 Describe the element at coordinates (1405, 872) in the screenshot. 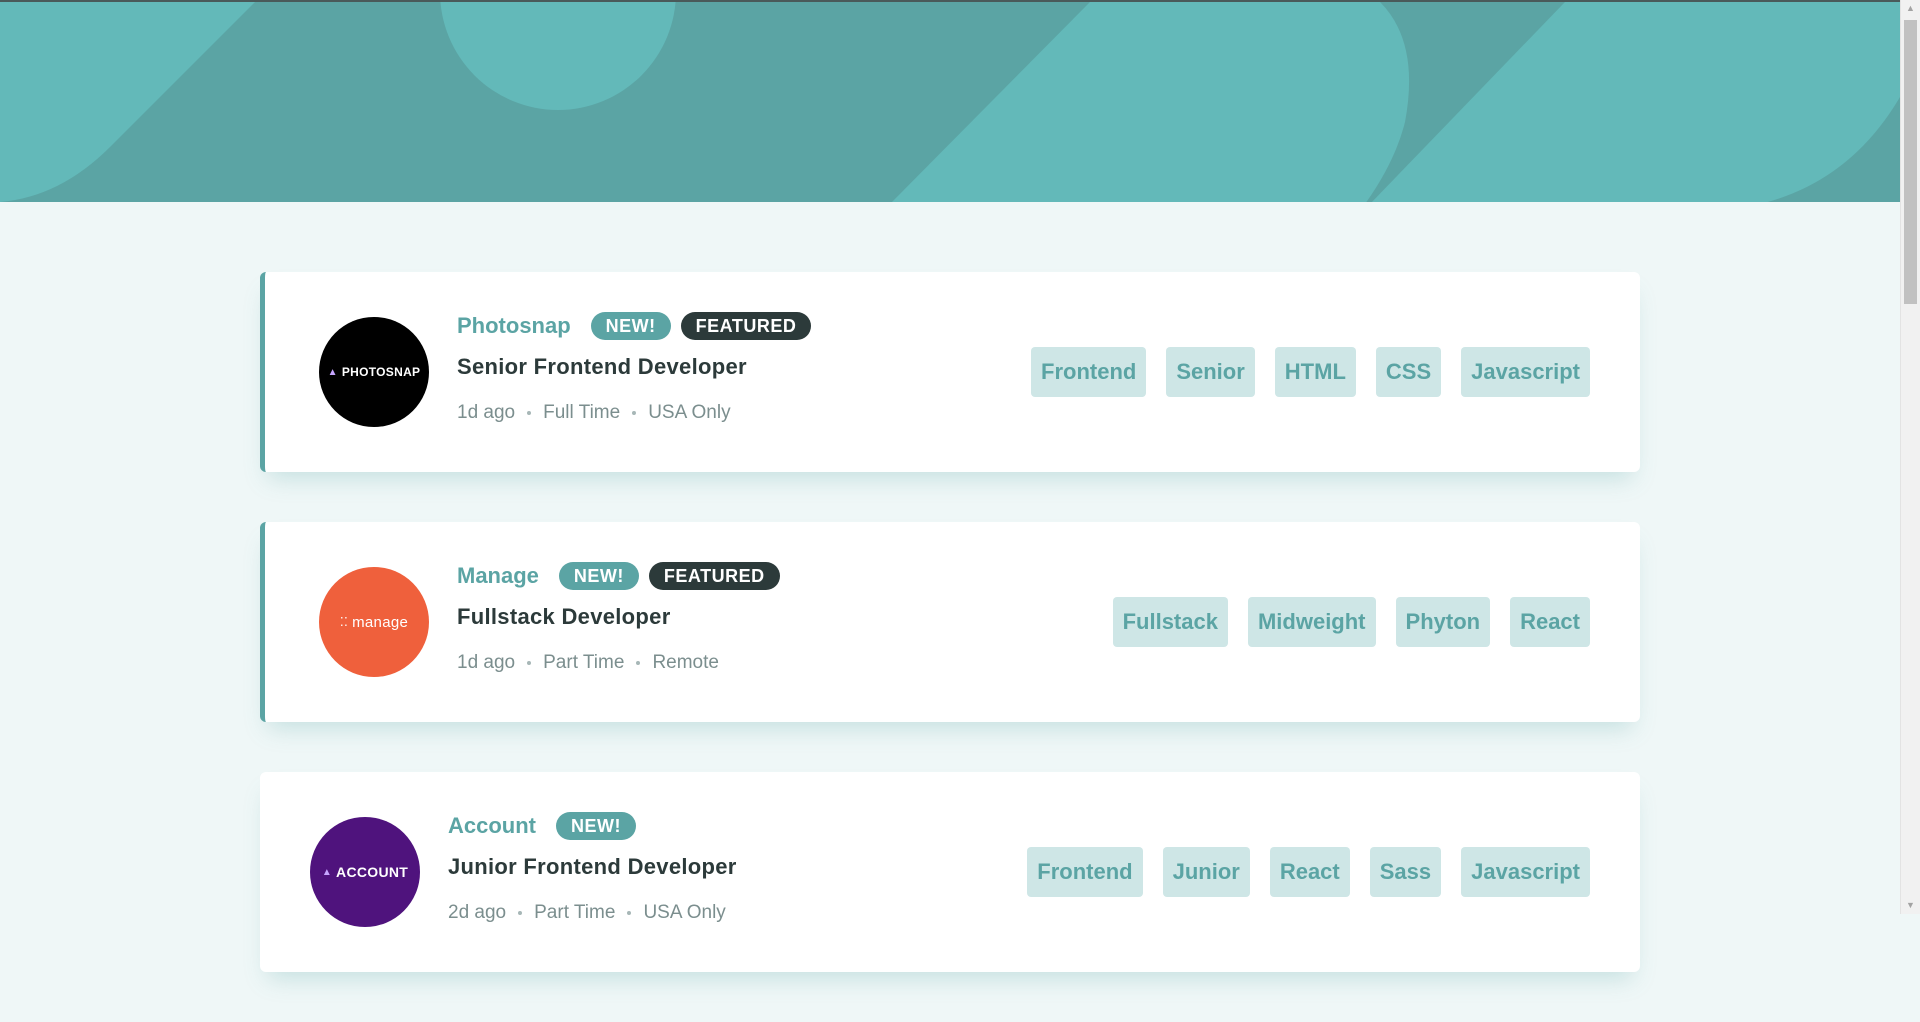

I see `filter-tag: Sass` at that location.